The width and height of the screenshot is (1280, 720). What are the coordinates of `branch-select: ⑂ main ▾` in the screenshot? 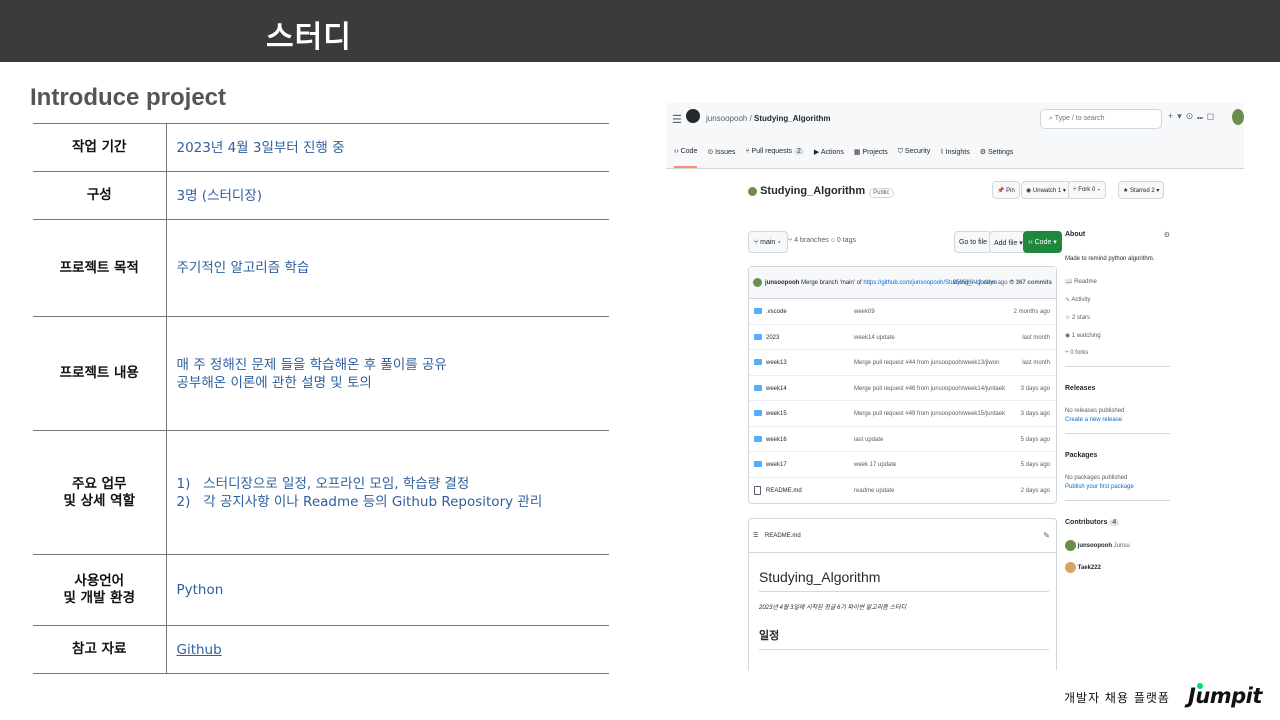 It's located at (768, 242).